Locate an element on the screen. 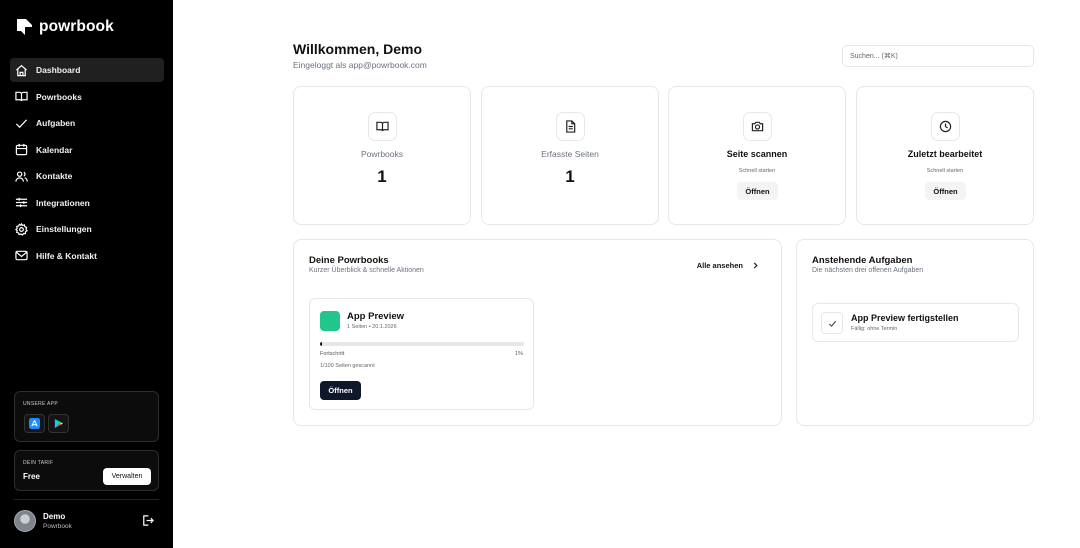  brand-name: powrbook is located at coordinates (76, 26).